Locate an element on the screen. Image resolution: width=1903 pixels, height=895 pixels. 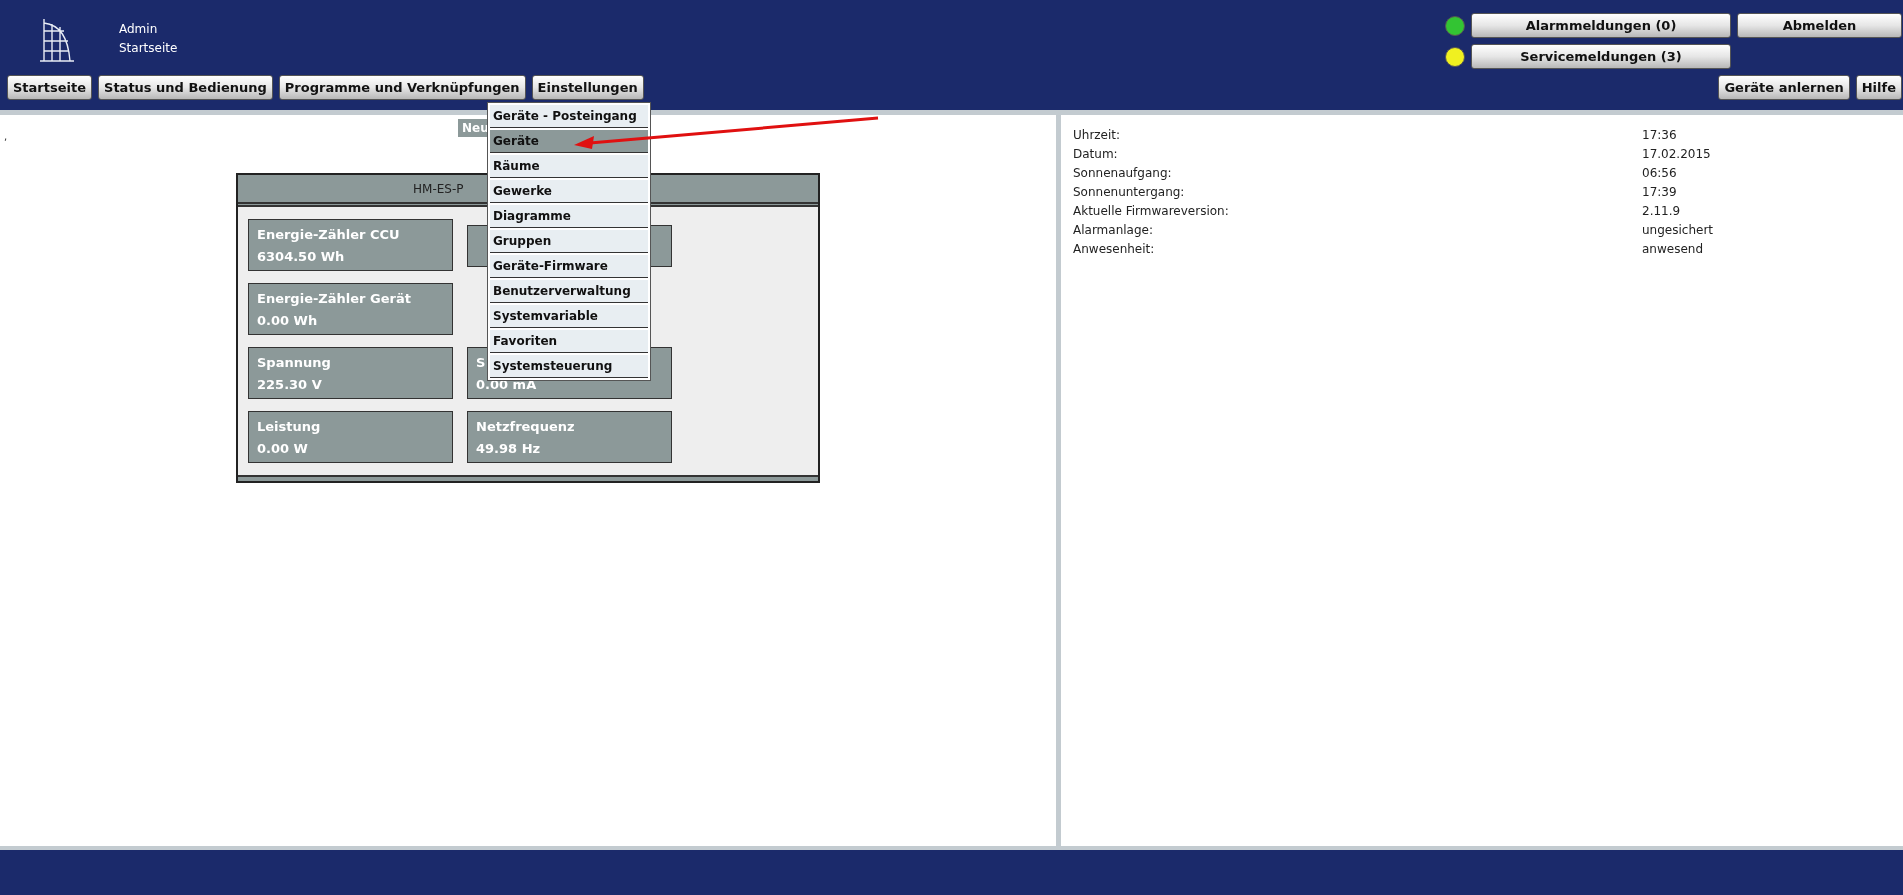
user-name: Admin is located at coordinates (139, 29).